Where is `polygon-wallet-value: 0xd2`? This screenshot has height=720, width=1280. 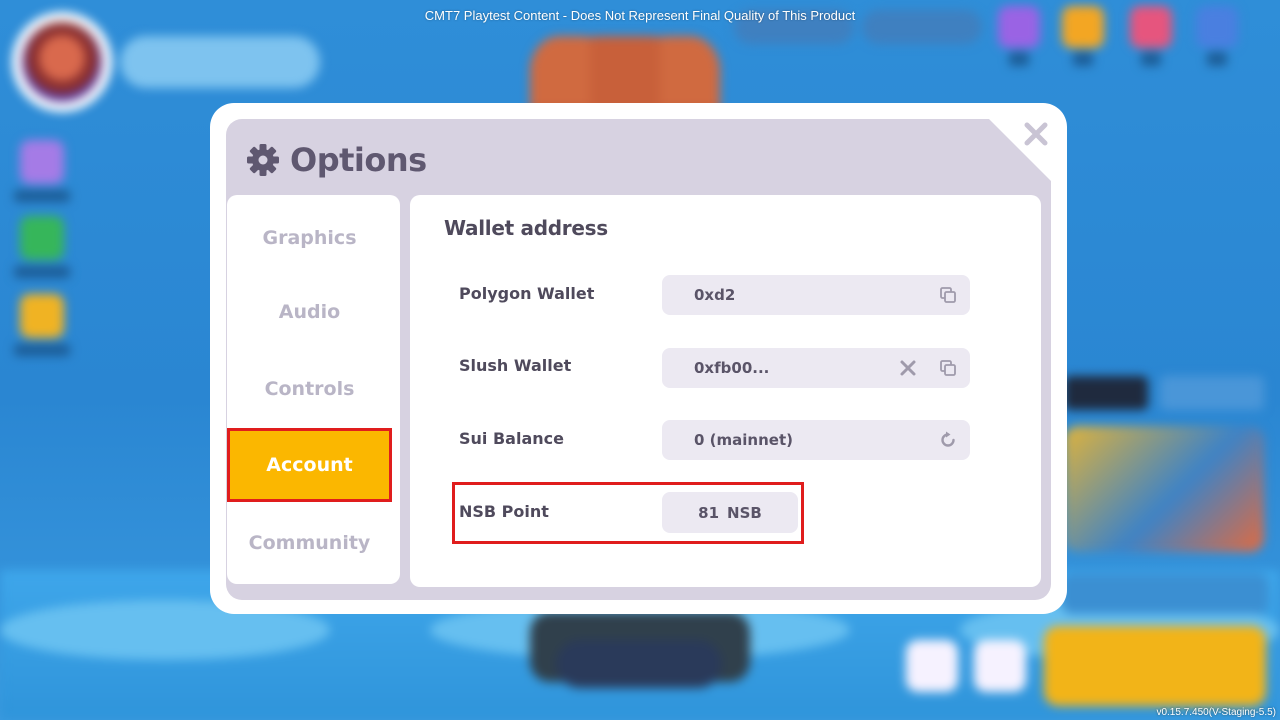
polygon-wallet-value: 0xd2 is located at coordinates (715, 295).